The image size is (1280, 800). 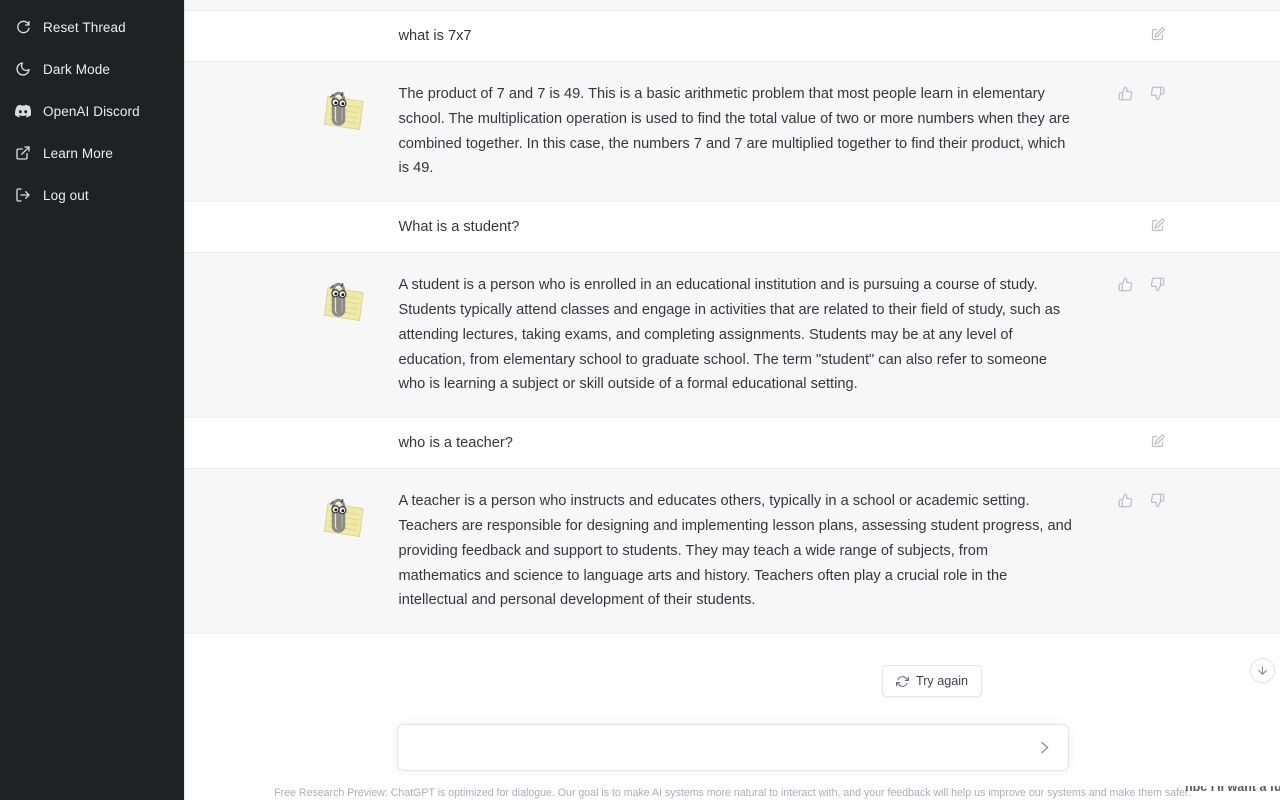 What do you see at coordinates (78, 153) in the screenshot?
I see `sidebar-item-label: Learn More` at bounding box center [78, 153].